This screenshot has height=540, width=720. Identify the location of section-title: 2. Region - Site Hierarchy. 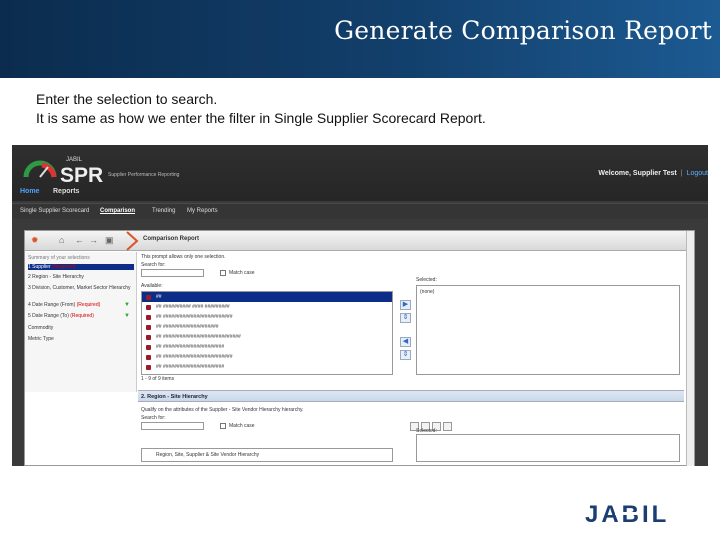
(174, 397).